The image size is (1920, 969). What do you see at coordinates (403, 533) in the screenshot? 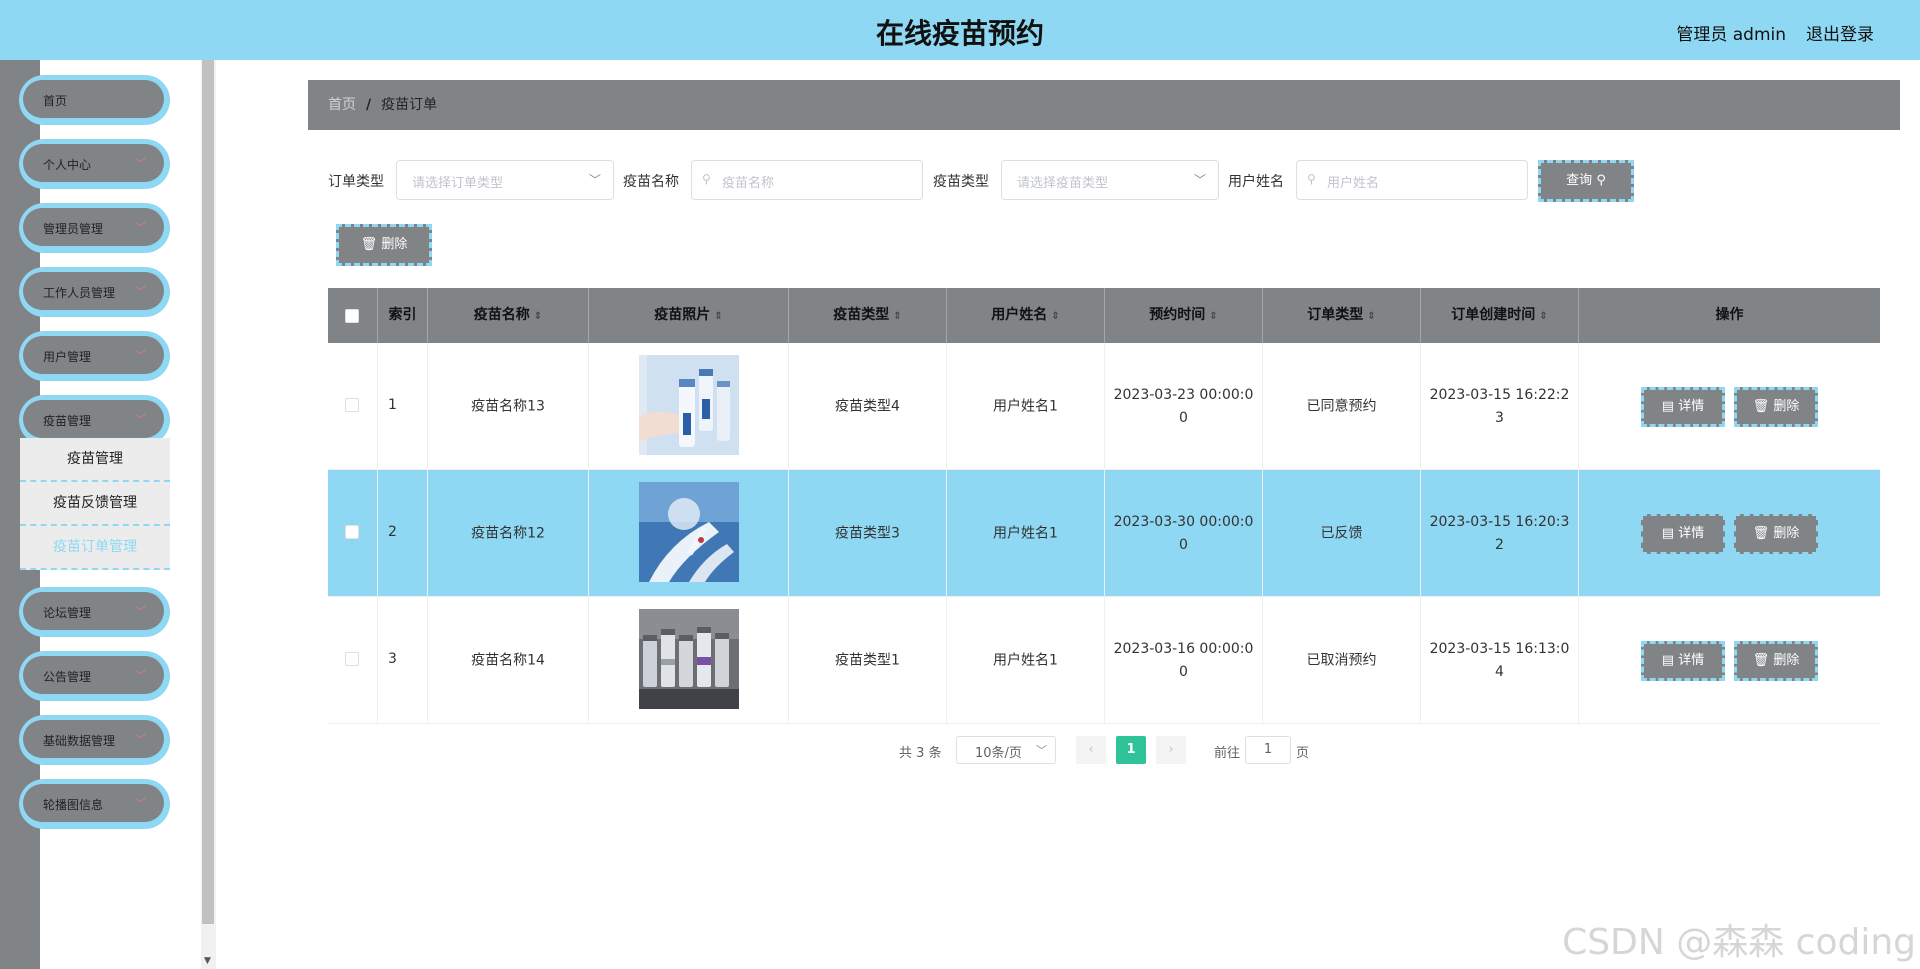
I see `index-cell: 2` at bounding box center [403, 533].